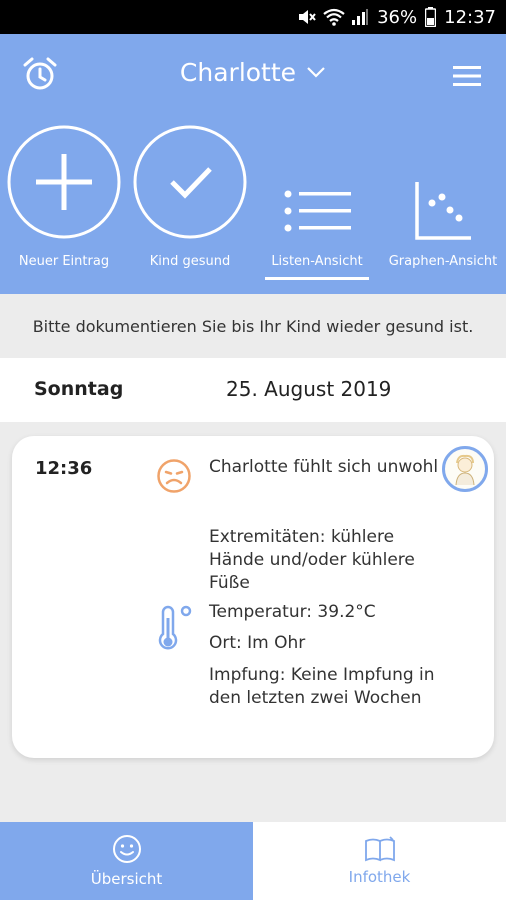  What do you see at coordinates (317, 211) in the screenshot?
I see `list-icon` at bounding box center [317, 211].